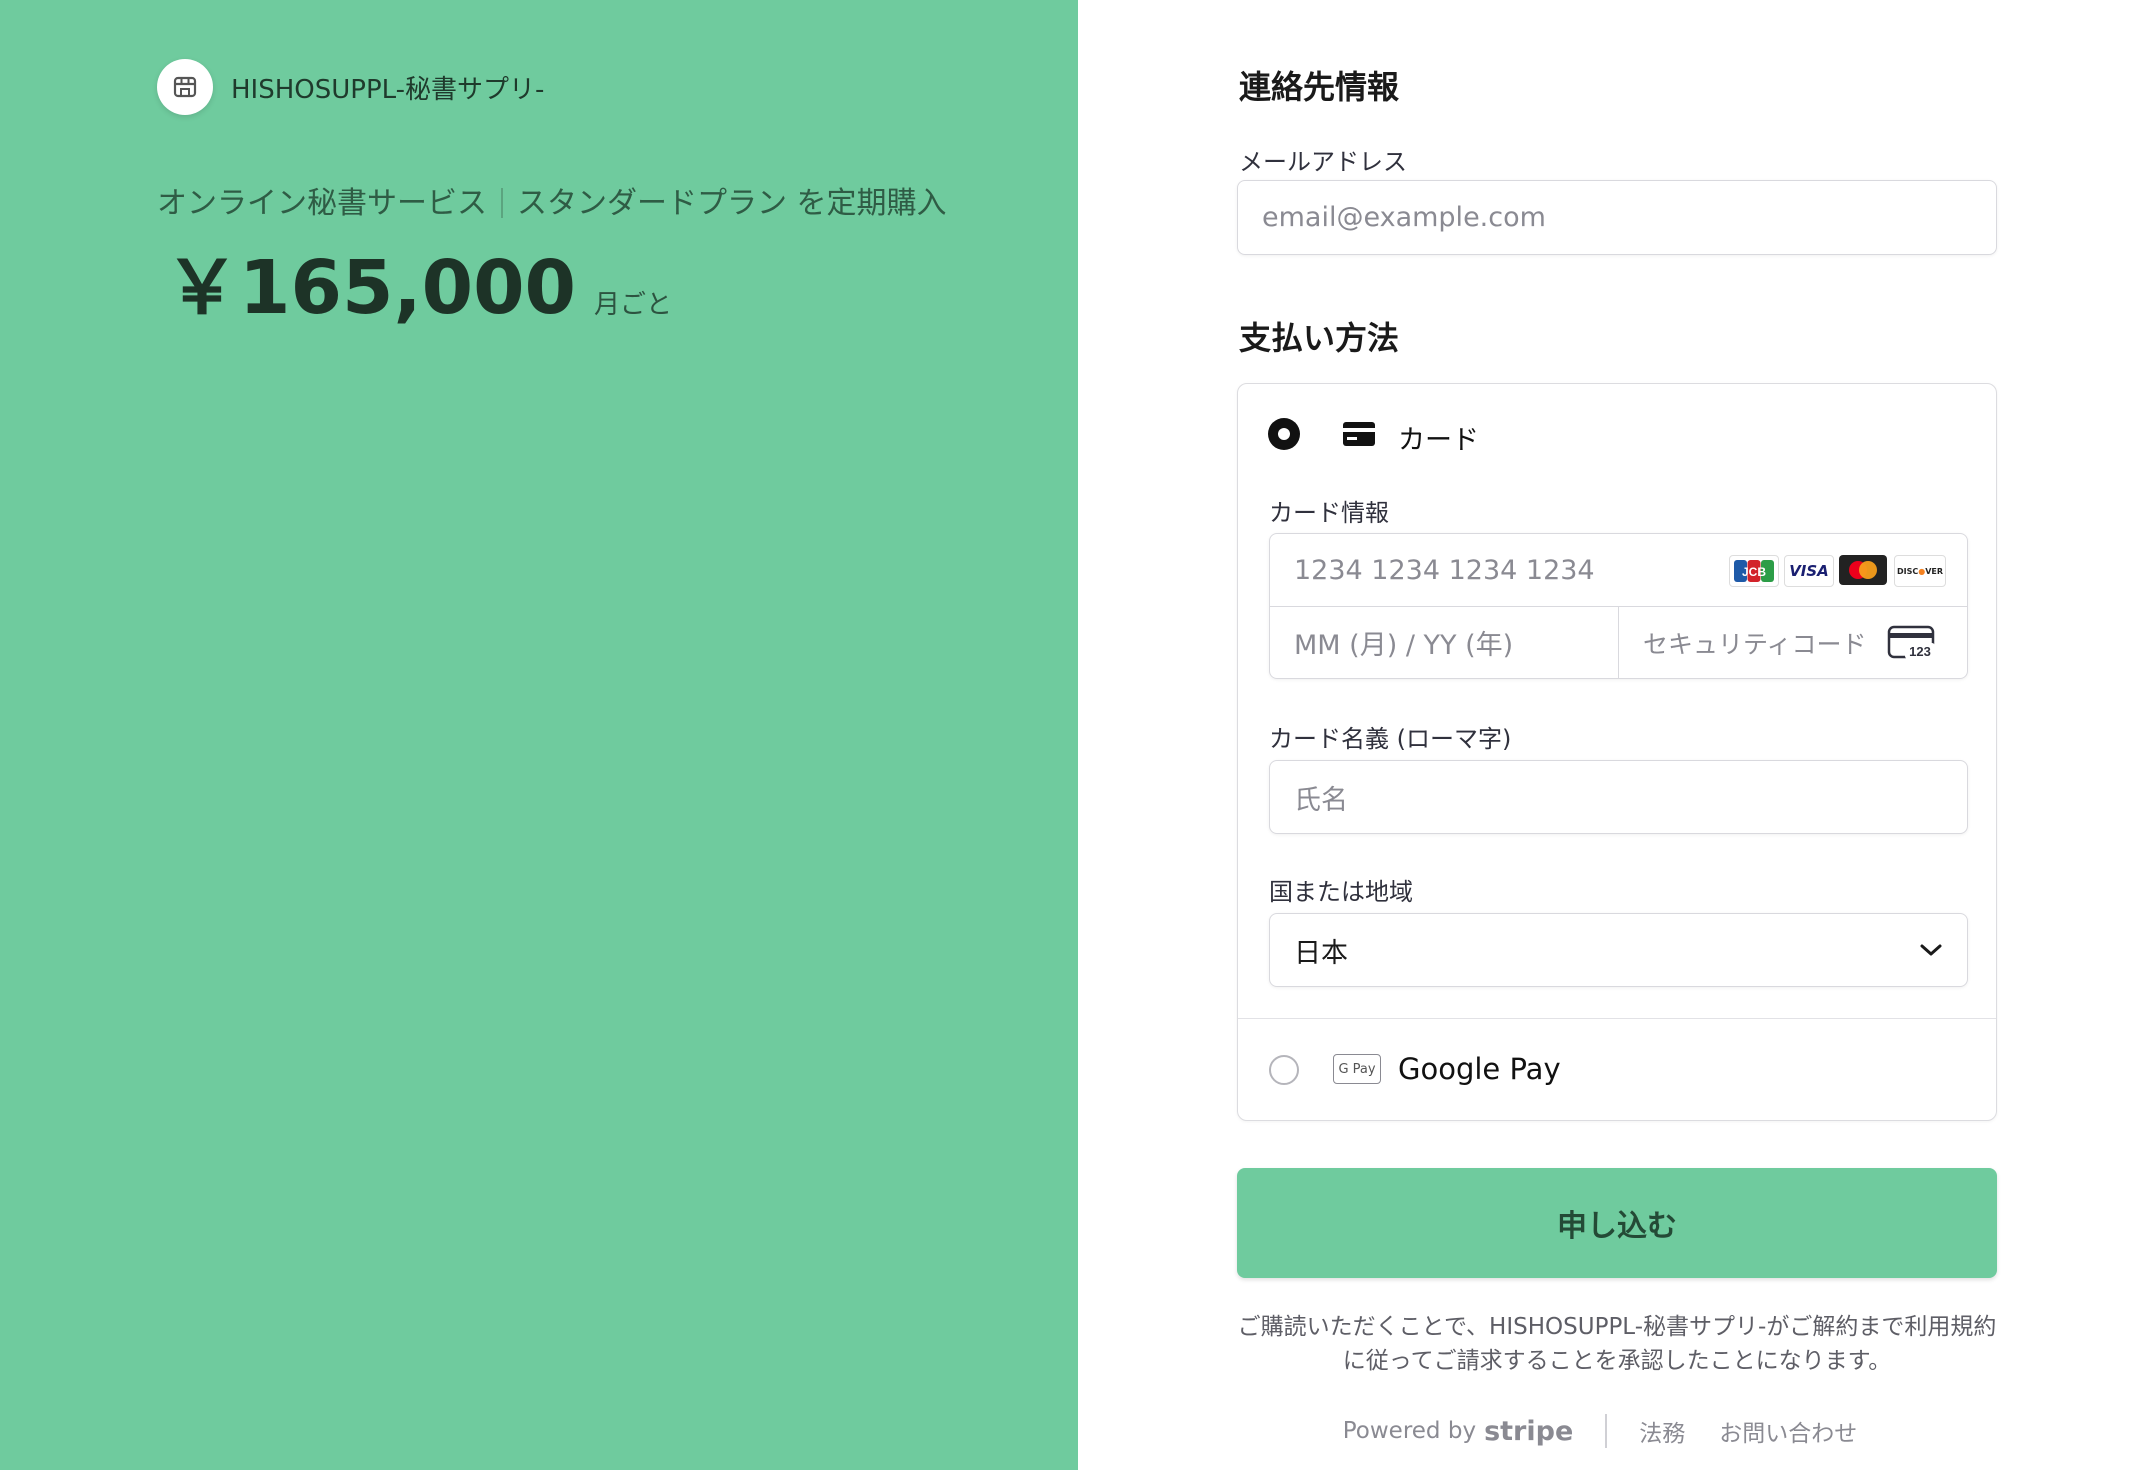 The width and height of the screenshot is (2134, 1470). What do you see at coordinates (1931, 950) in the screenshot?
I see `chevron-down-icon` at bounding box center [1931, 950].